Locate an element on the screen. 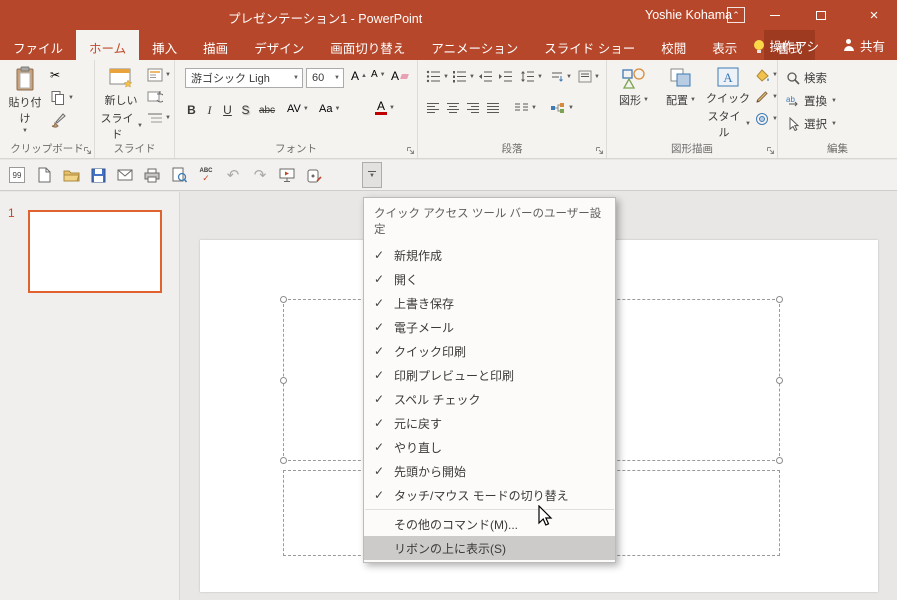 The image size is (897, 600). customize-qat-button: ▼ is located at coordinates (372, 175).